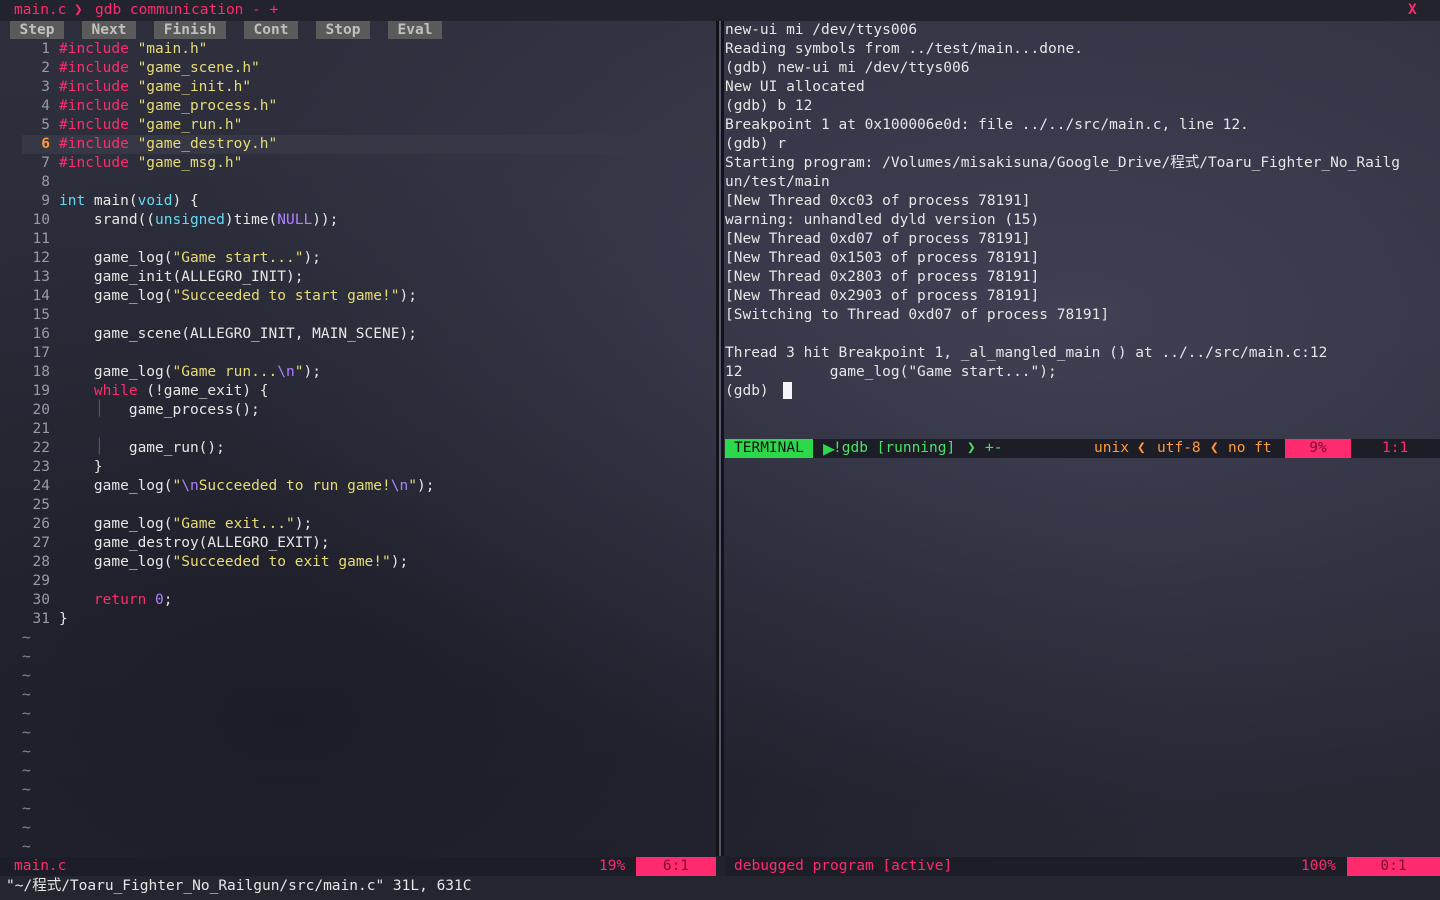 Image resolution: width=1440 pixels, height=900 pixels. I want to click on line-number: 25, so click(41, 505).